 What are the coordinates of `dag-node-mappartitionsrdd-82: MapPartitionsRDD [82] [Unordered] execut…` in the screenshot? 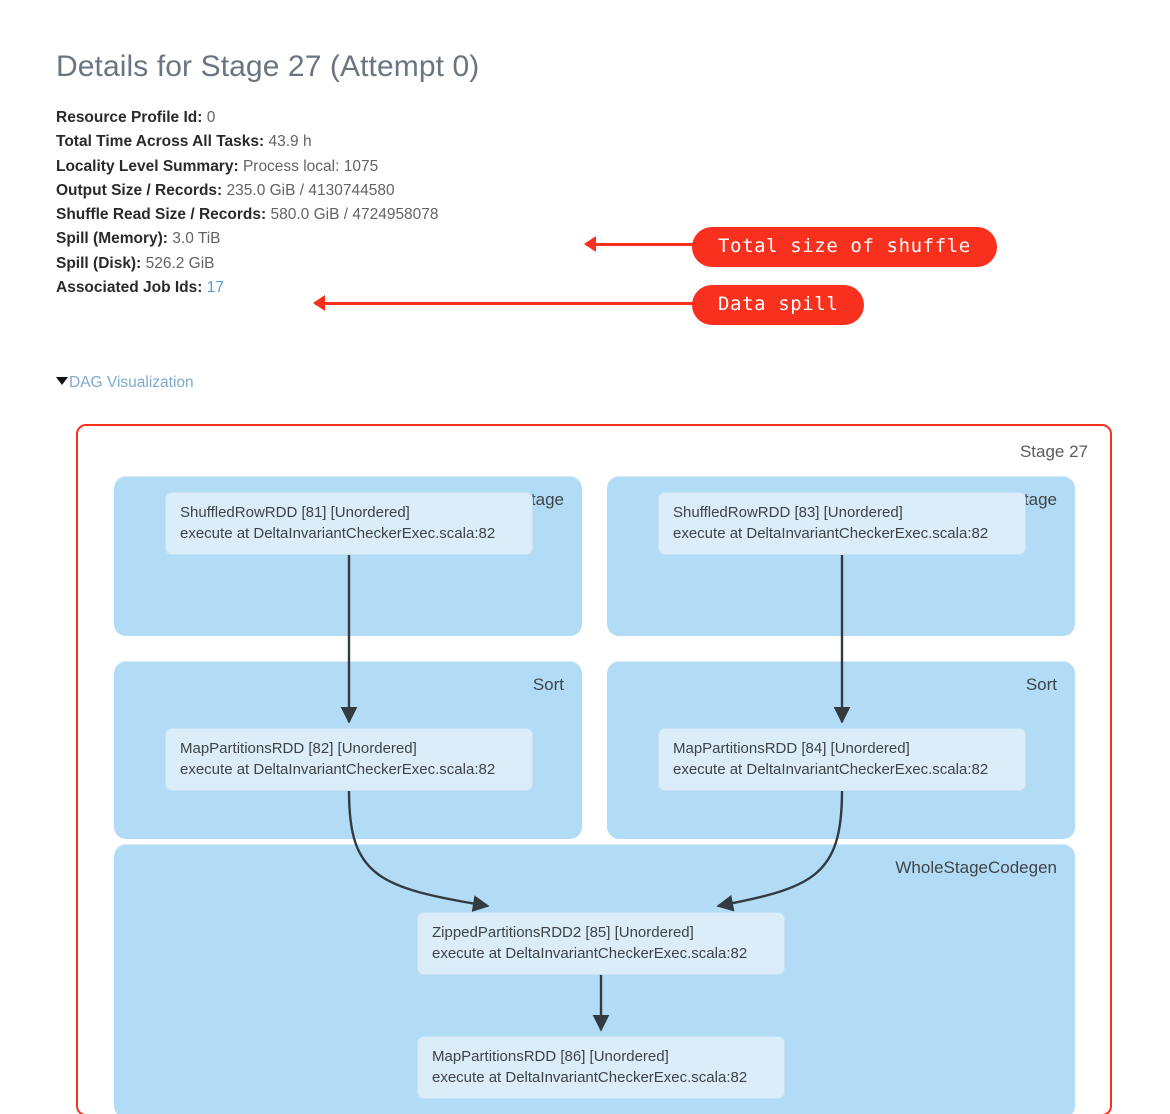 It's located at (349, 759).